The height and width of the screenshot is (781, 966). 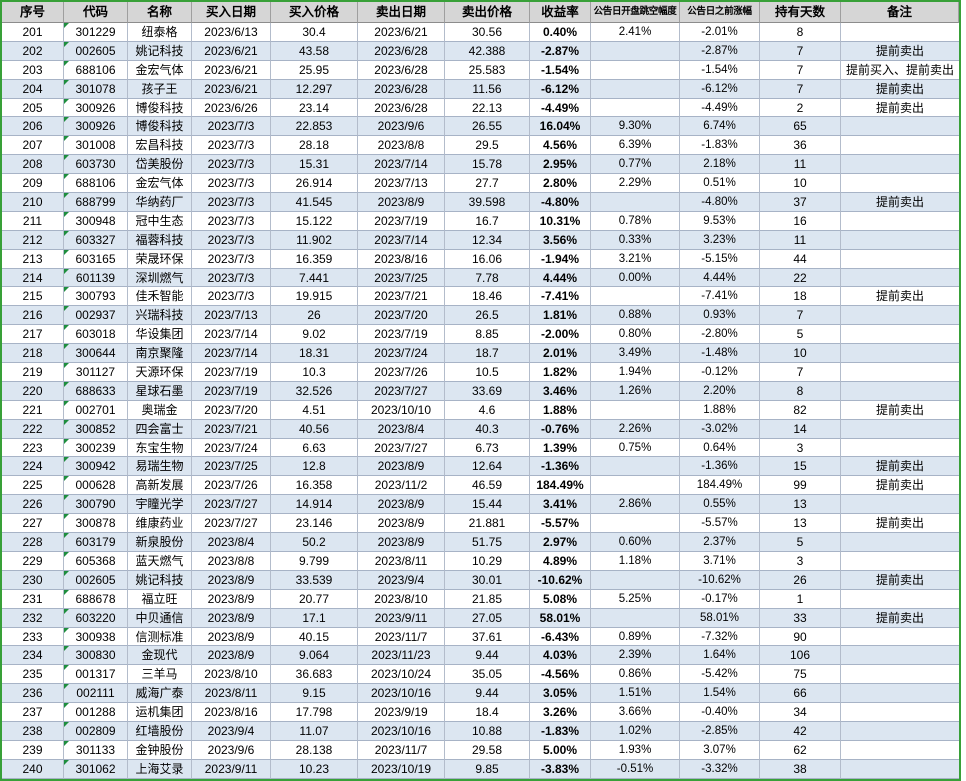 I want to click on cell-sell-date: 2023/8/10, so click(x=401, y=599).